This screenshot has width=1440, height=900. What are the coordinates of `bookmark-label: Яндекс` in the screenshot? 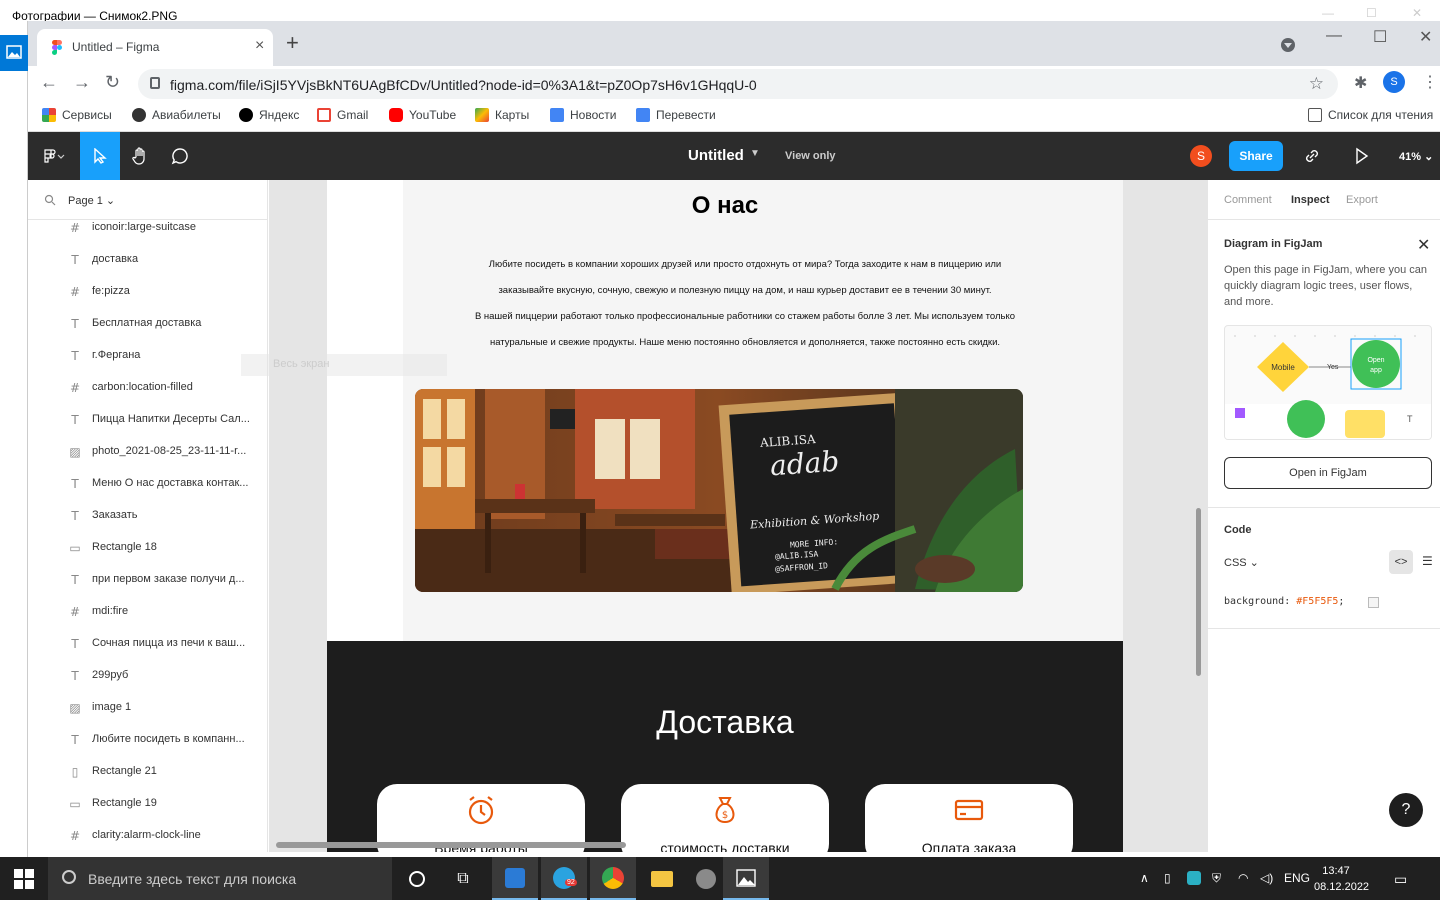 It's located at (279, 115).